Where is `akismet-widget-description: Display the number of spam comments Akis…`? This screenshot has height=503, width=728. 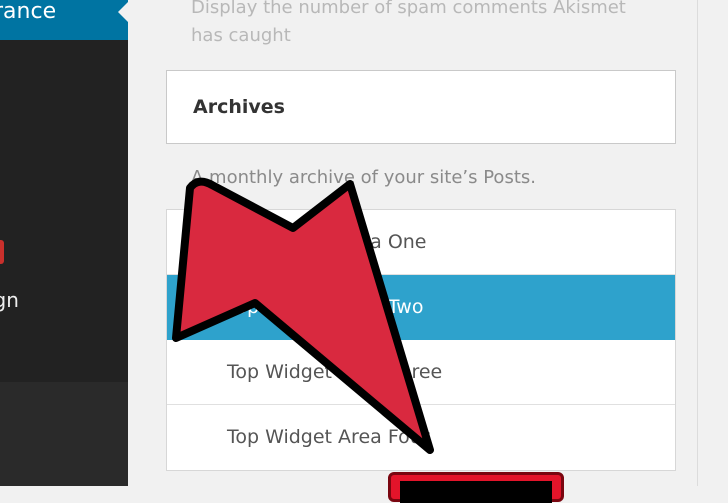 akismet-widget-description: Display the number of spam comments Akis… is located at coordinates (408, 23).